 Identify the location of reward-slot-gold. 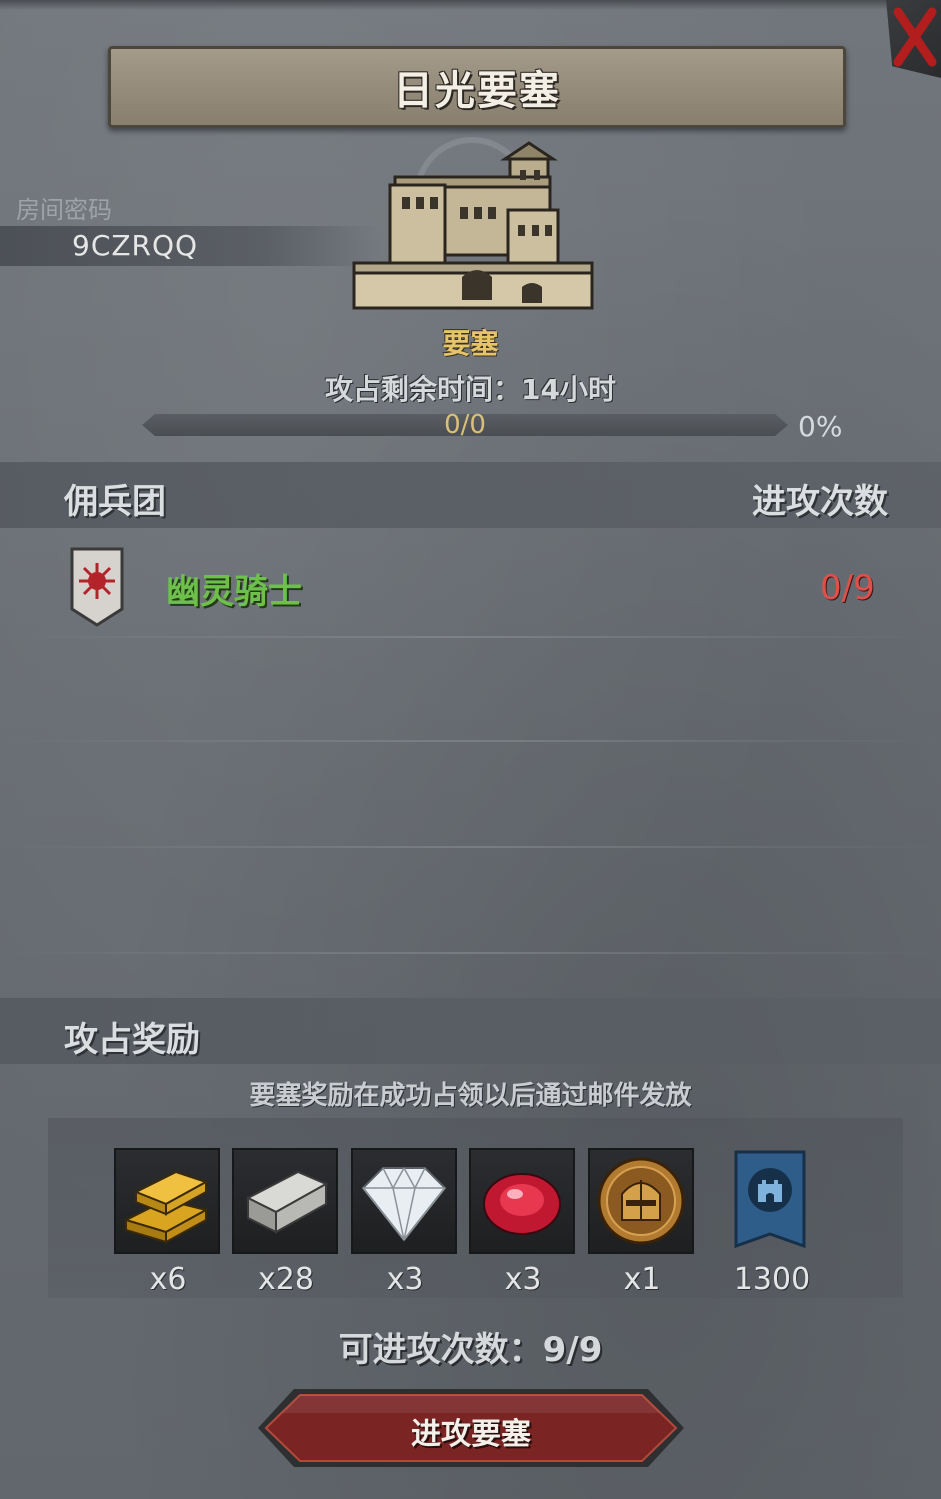
(167, 1201).